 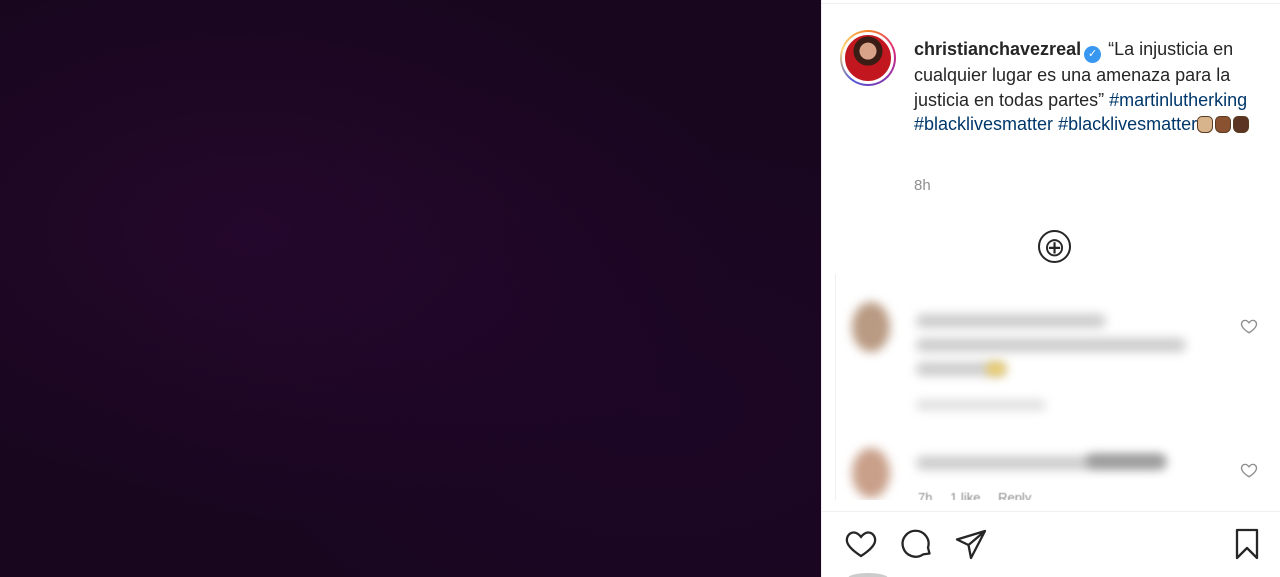 I want to click on plus-circle-icon: ⊕, so click(x=1054, y=246).